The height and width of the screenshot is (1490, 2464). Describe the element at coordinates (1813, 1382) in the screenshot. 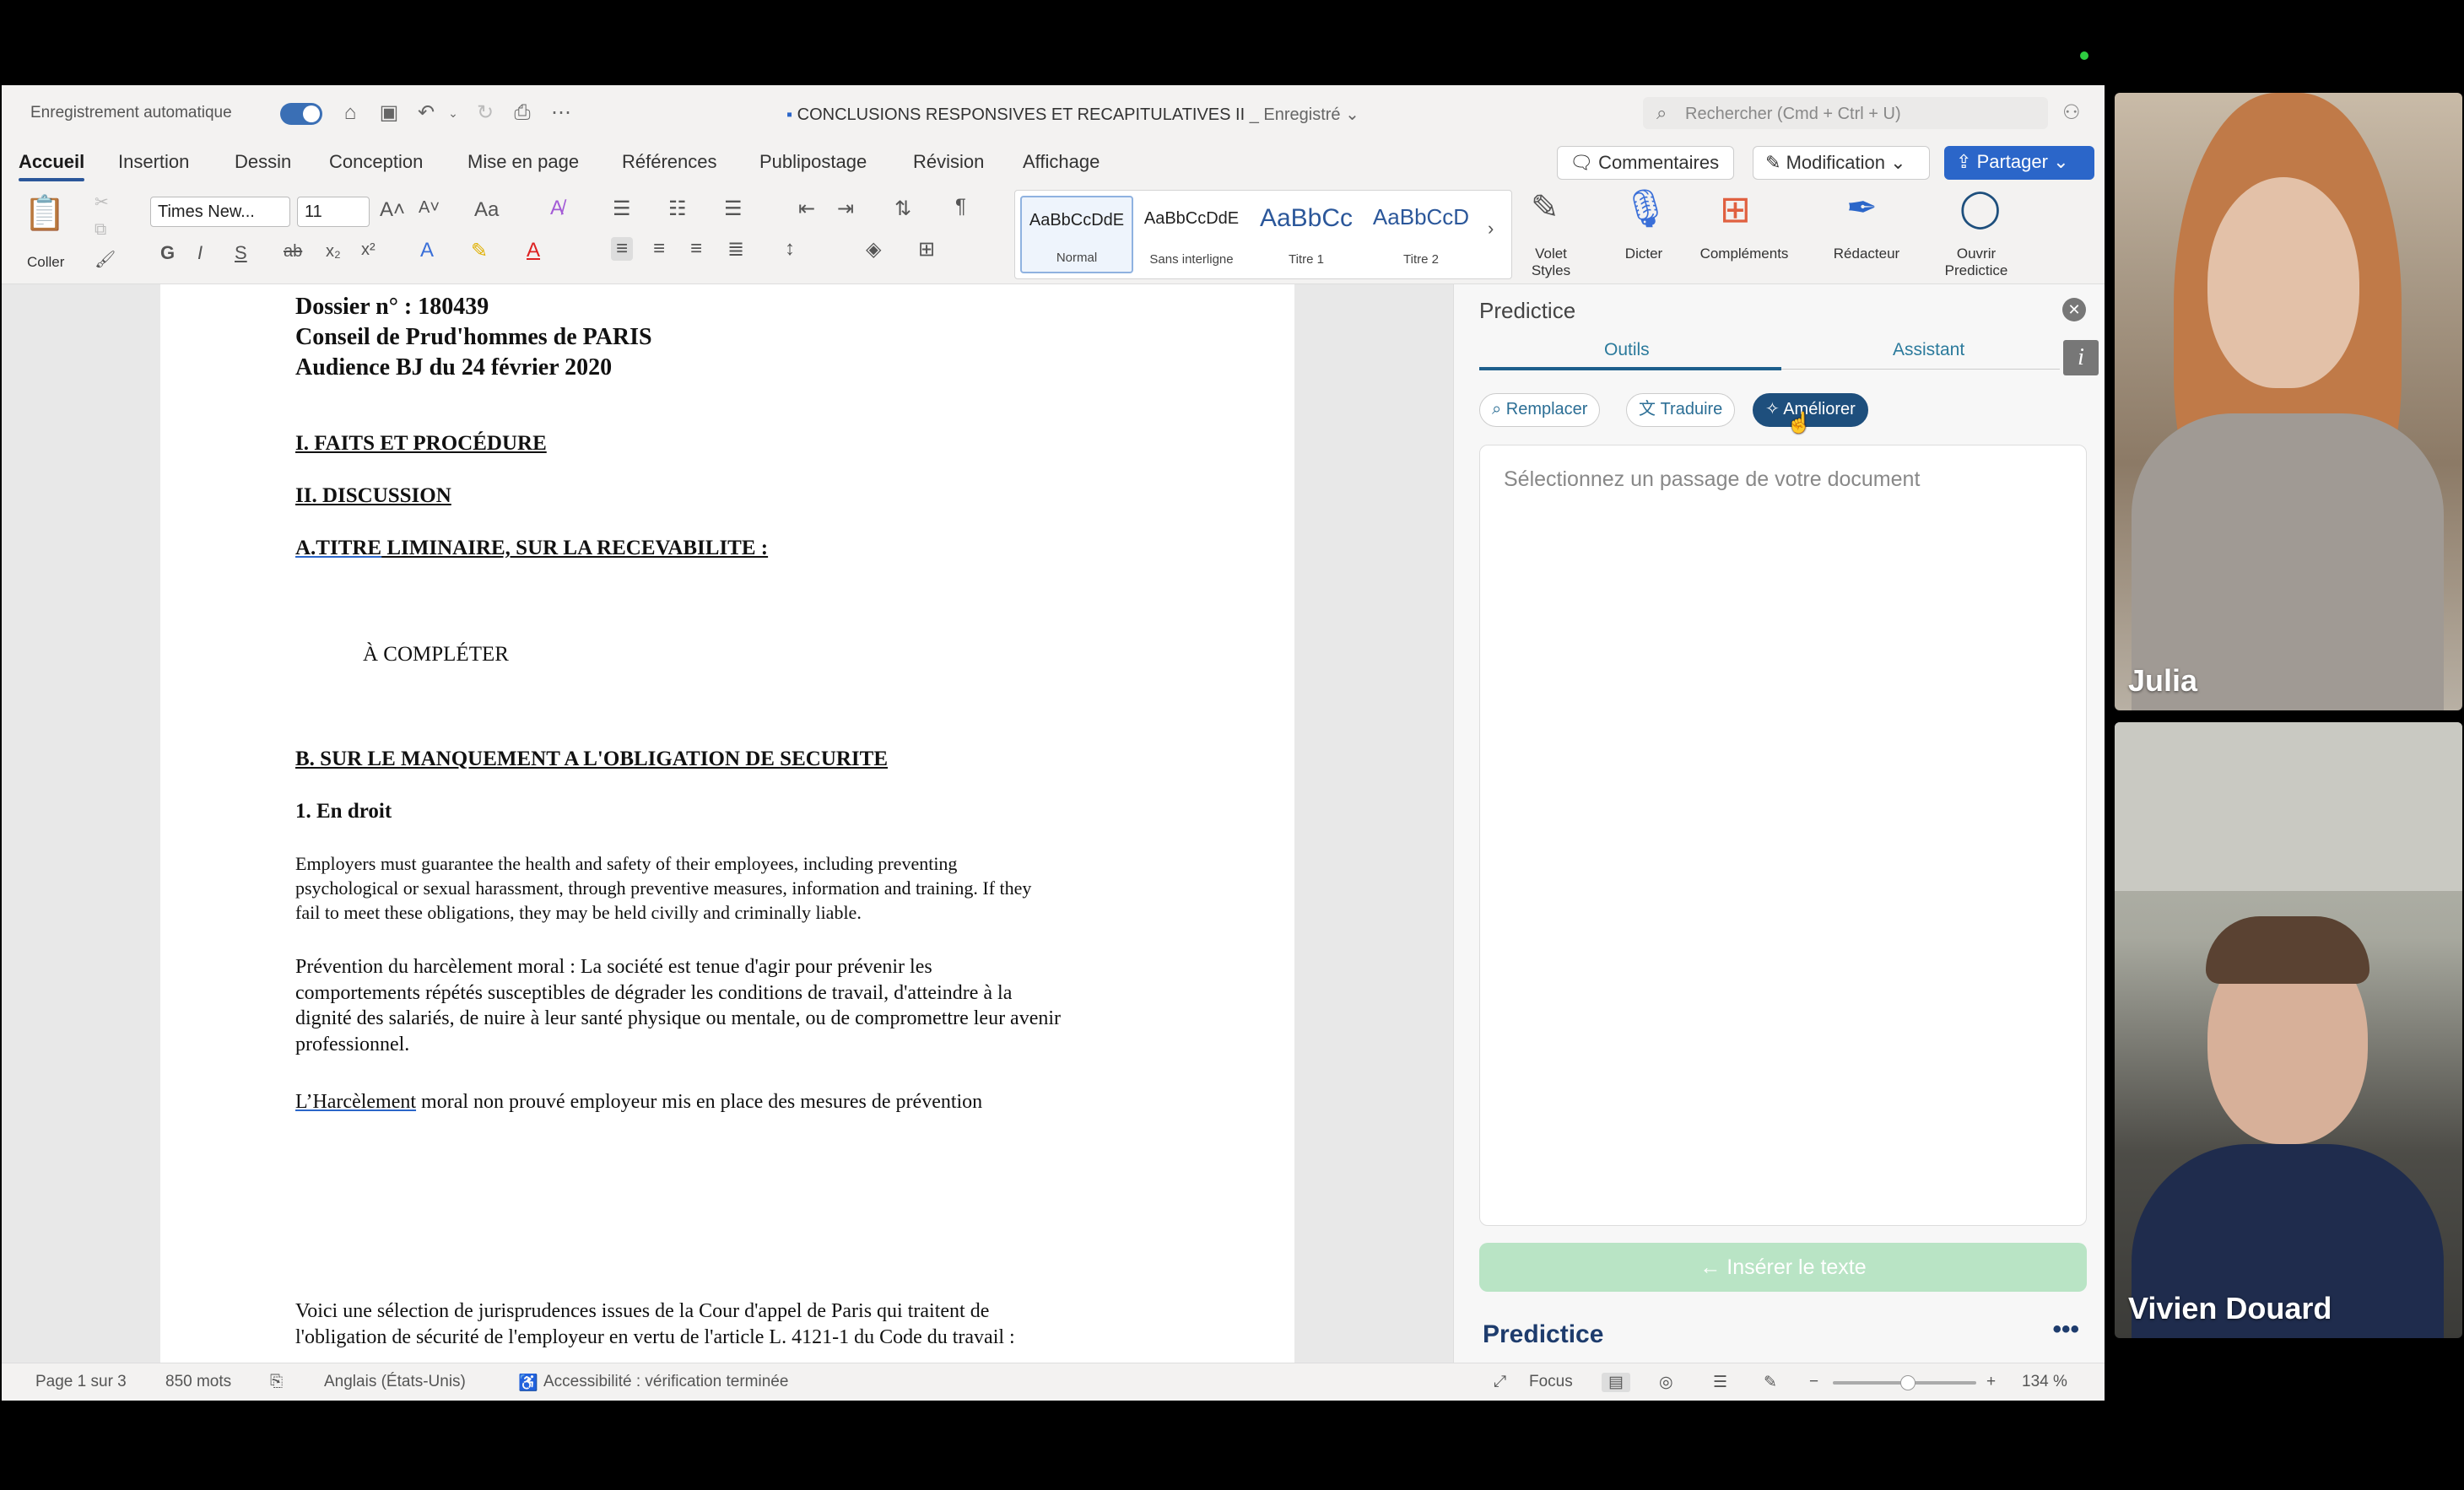

I see `zoom-out-icon: −` at that location.